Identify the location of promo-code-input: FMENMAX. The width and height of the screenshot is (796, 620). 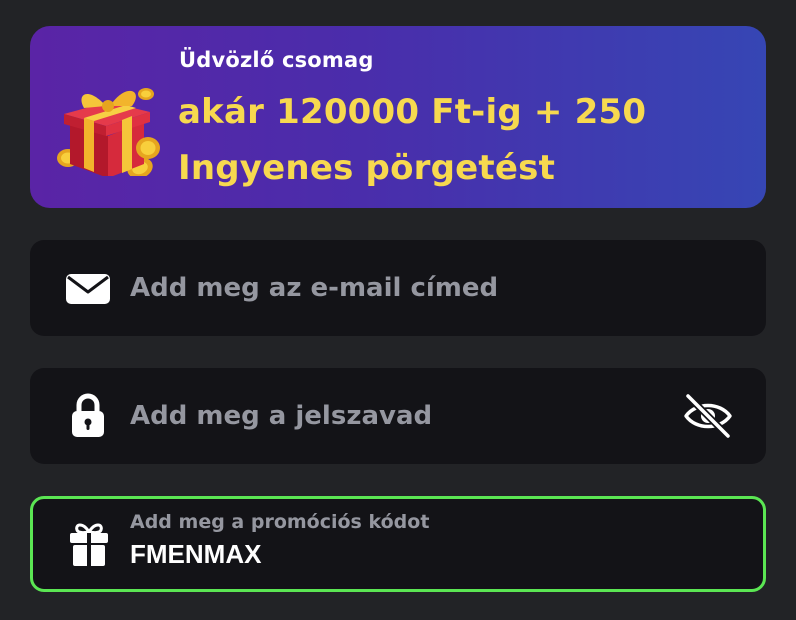
(195, 554).